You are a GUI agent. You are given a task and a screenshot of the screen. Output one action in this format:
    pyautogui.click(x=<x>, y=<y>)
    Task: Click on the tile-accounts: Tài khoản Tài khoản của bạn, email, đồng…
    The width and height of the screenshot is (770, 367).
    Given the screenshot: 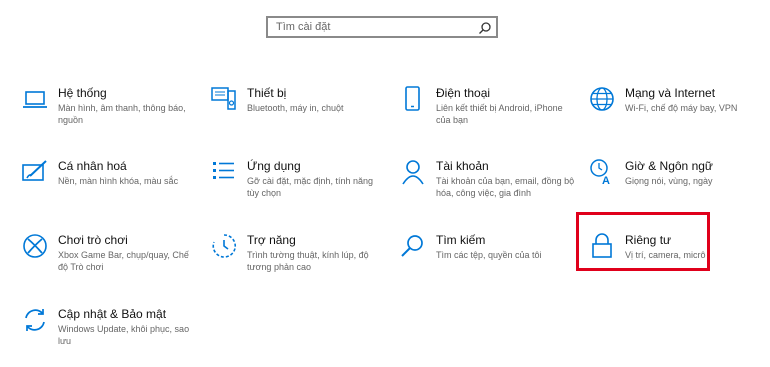 What is the action you would take?
    pyautogui.click(x=487, y=189)
    